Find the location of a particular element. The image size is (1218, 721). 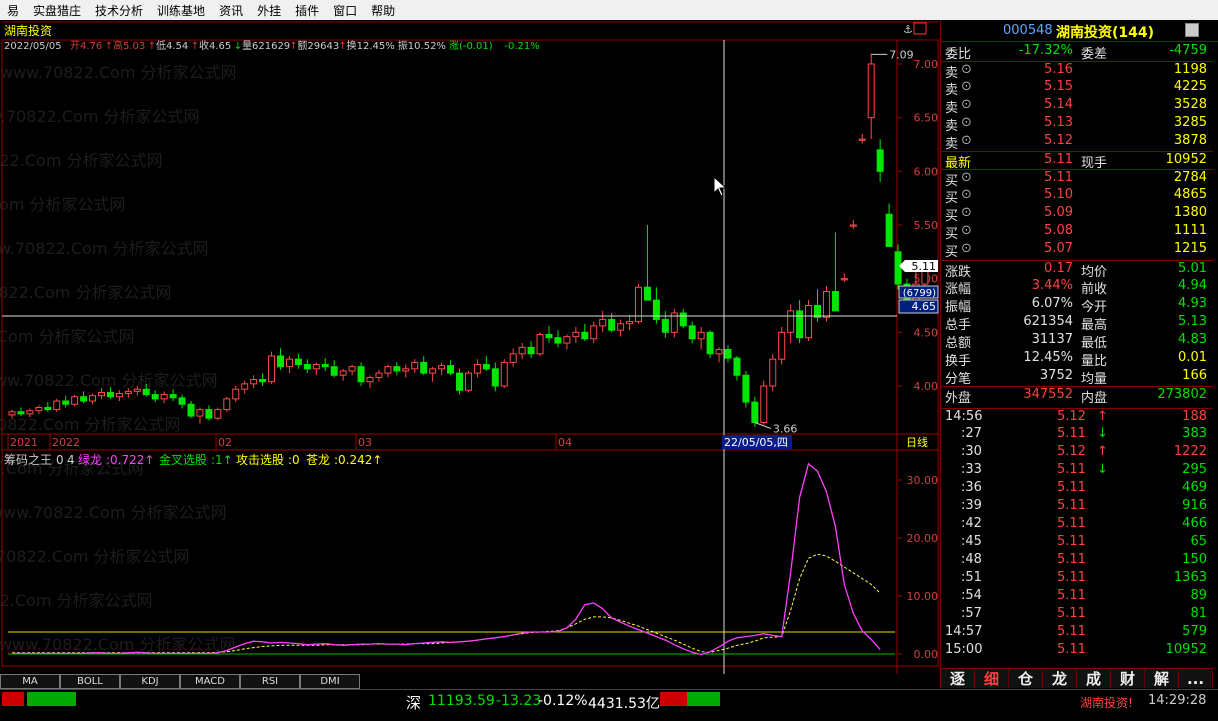

tick-row: 14:56 5.12 ↑ 188 is located at coordinates (1077, 417).